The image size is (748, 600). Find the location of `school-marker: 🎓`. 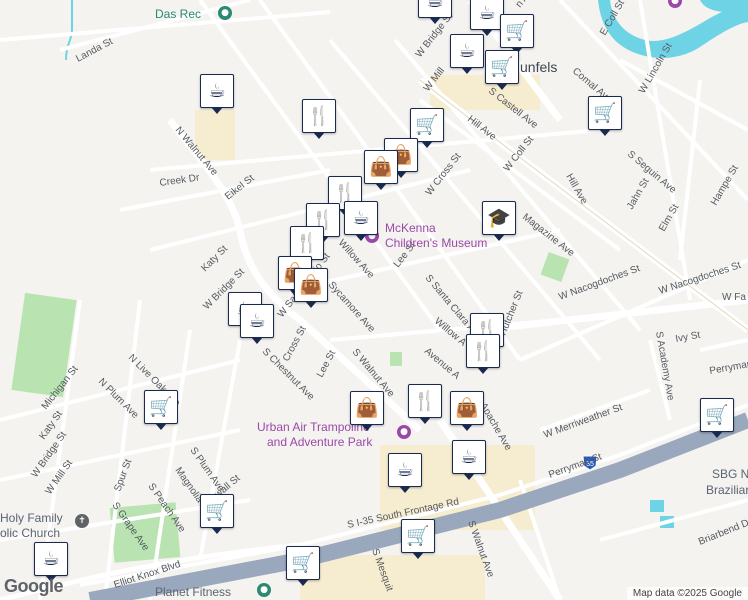

school-marker: 🎓 is located at coordinates (499, 221).